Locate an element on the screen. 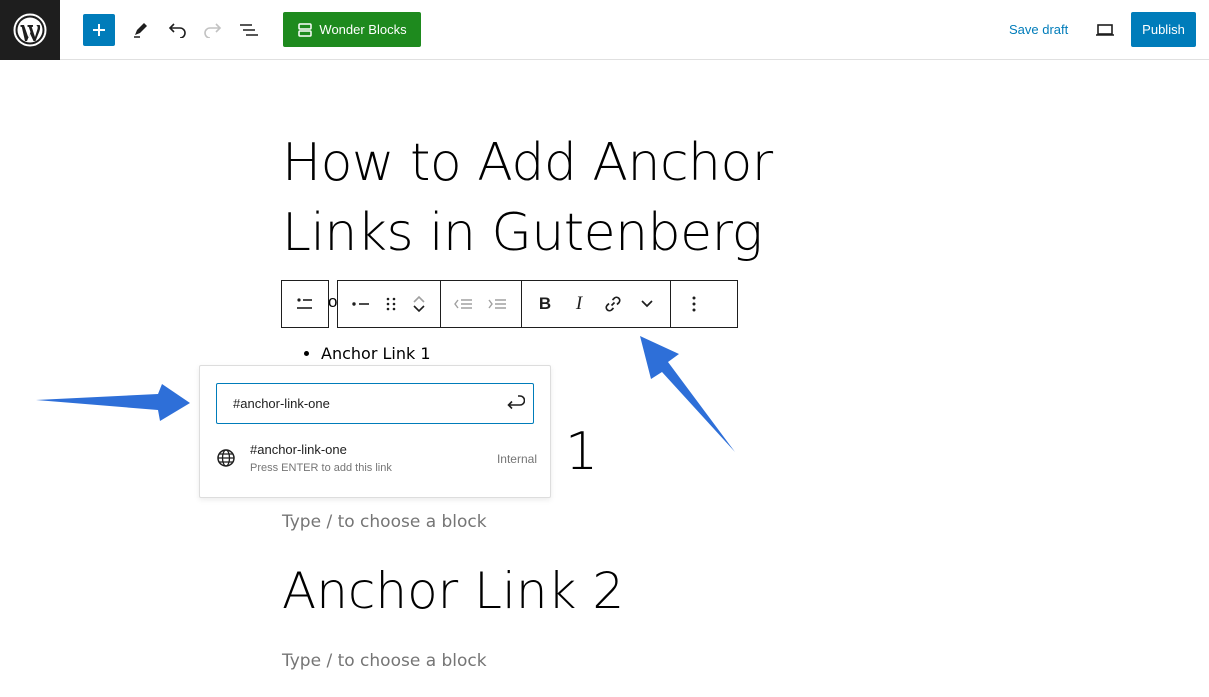  chevron-up-icon is located at coordinates (419, 299).